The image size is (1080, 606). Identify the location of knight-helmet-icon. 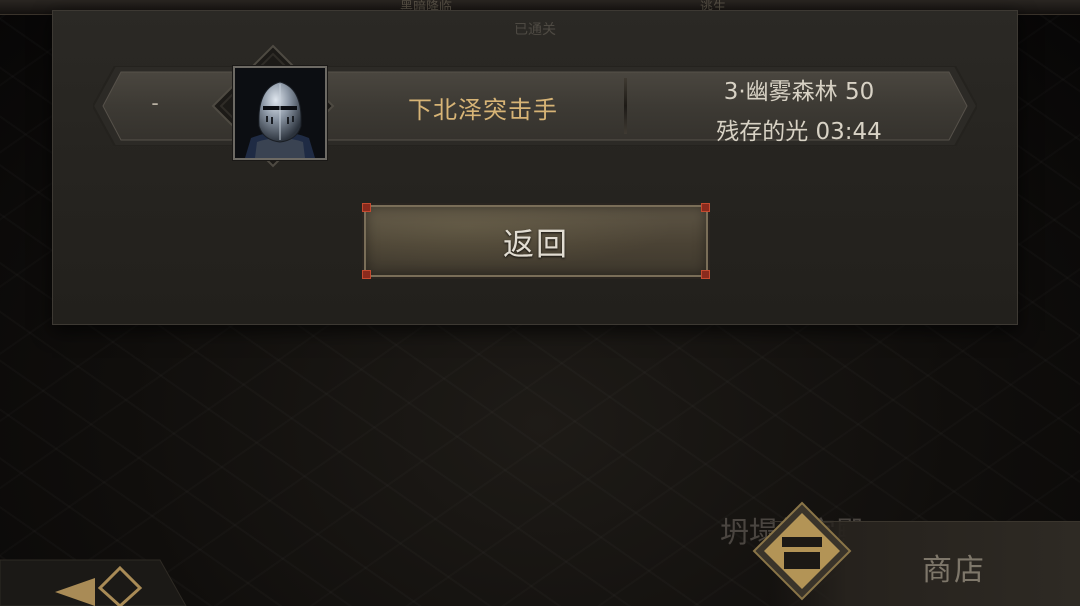
(280, 113).